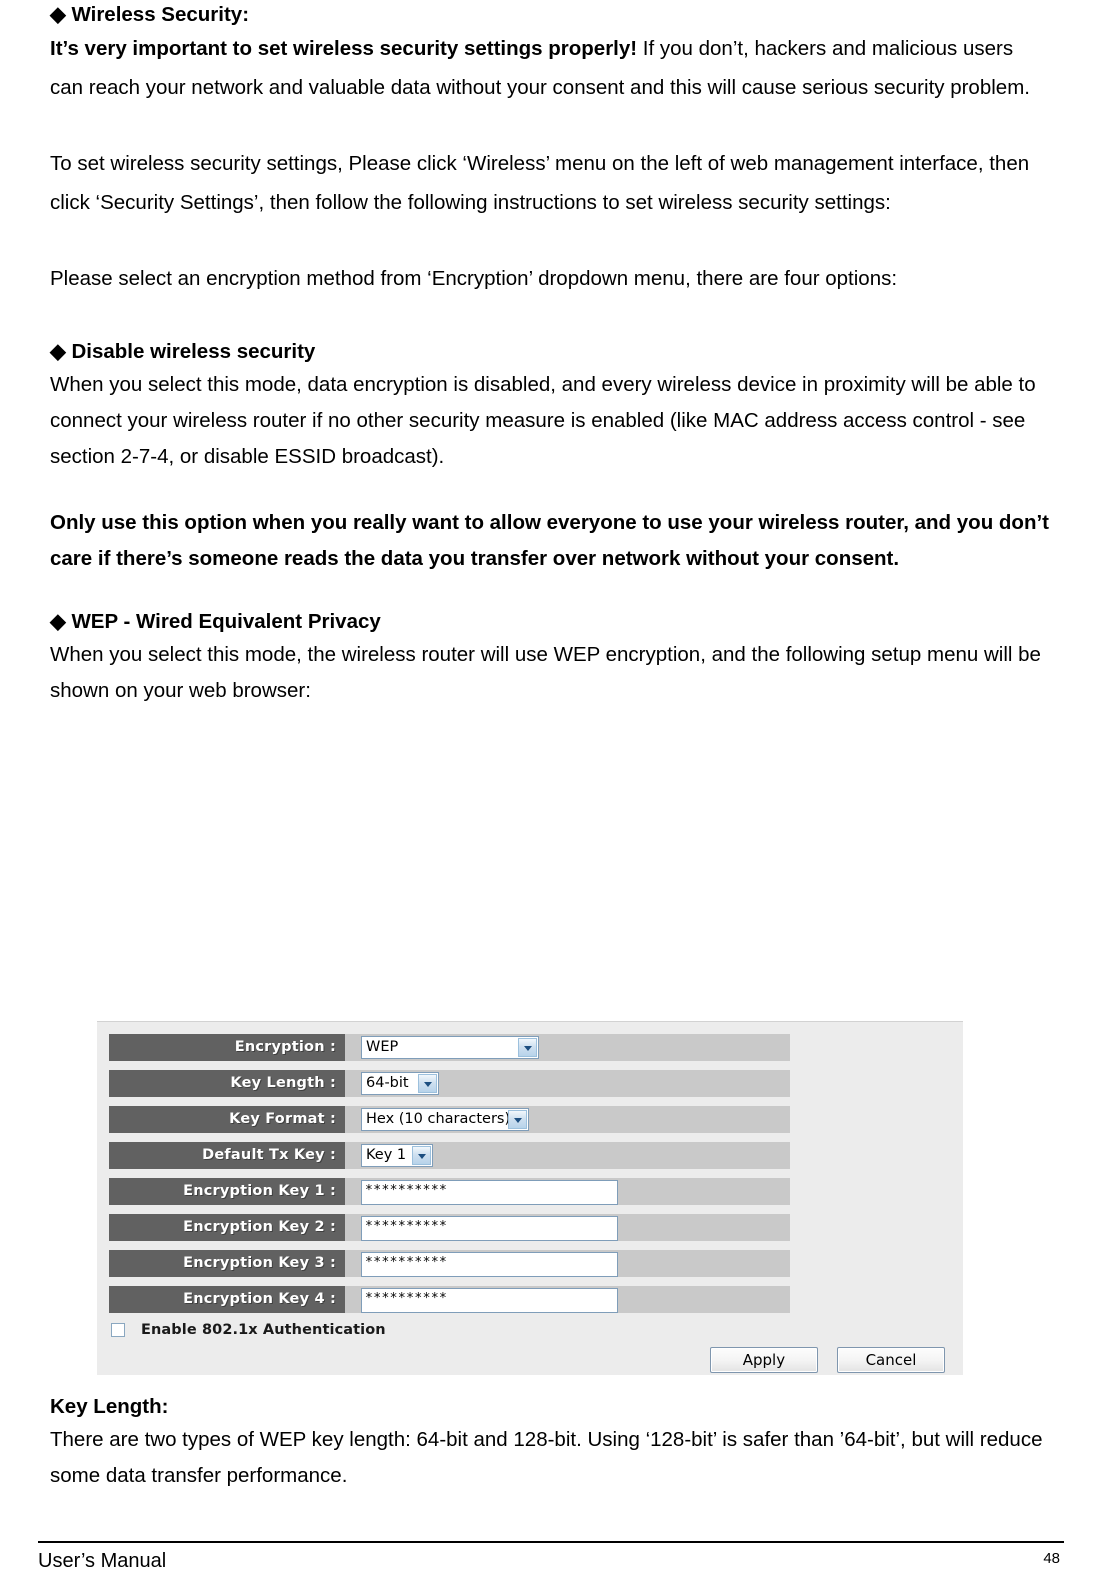 The image size is (1100, 1579). What do you see at coordinates (102, 1561) in the screenshot?
I see `footer-title: User’s Manual` at bounding box center [102, 1561].